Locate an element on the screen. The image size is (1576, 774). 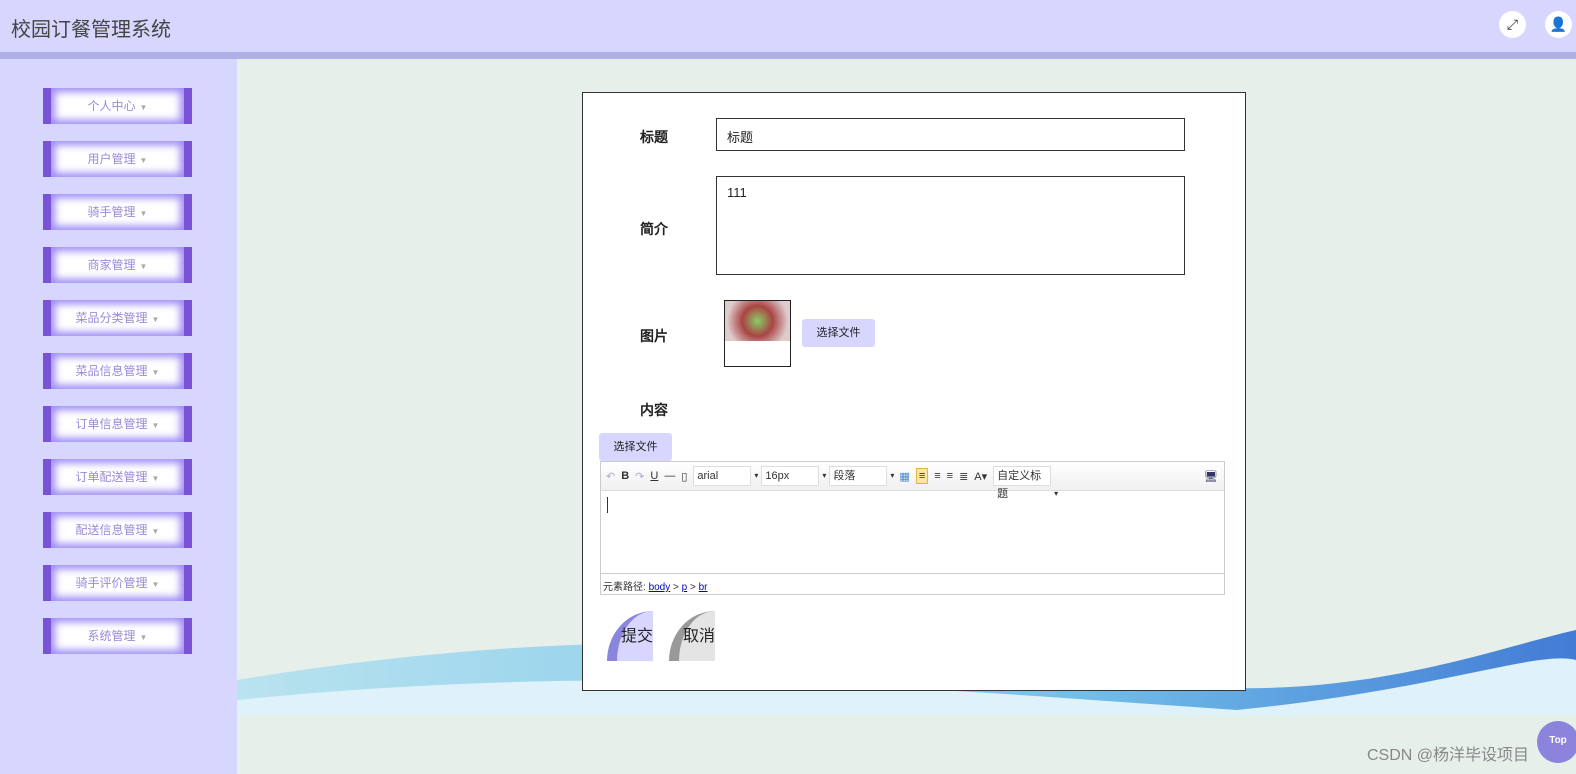
sidebar-item-inner: 骑手管理 ▼ is located at coordinates (117, 212).